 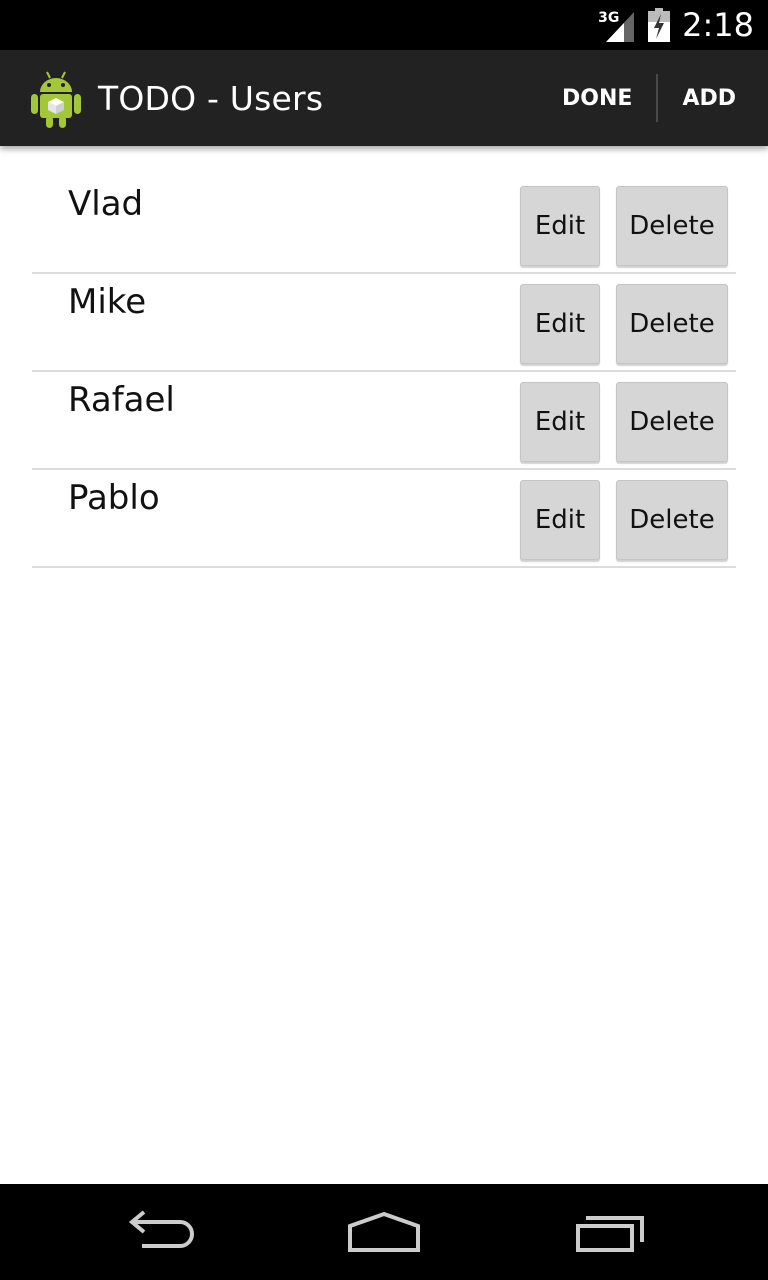 I want to click on recents-icon, so click(x=608, y=1232).